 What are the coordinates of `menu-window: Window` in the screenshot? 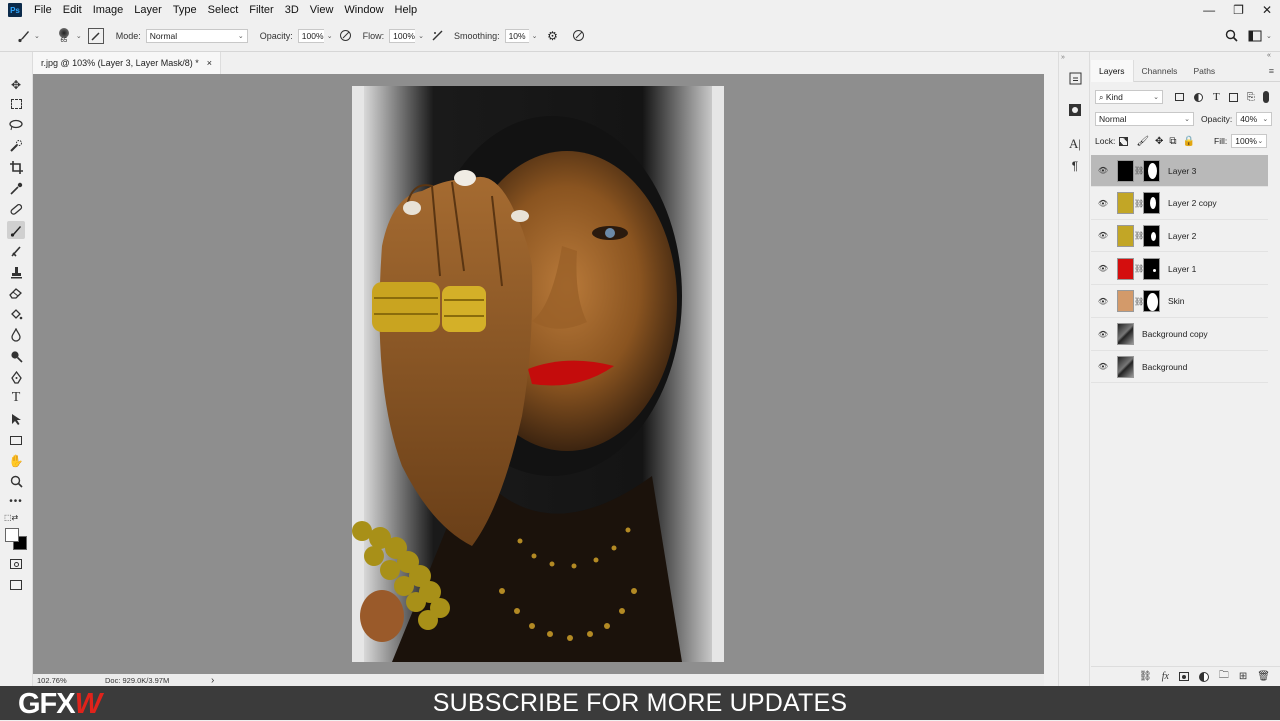 It's located at (363, 10).